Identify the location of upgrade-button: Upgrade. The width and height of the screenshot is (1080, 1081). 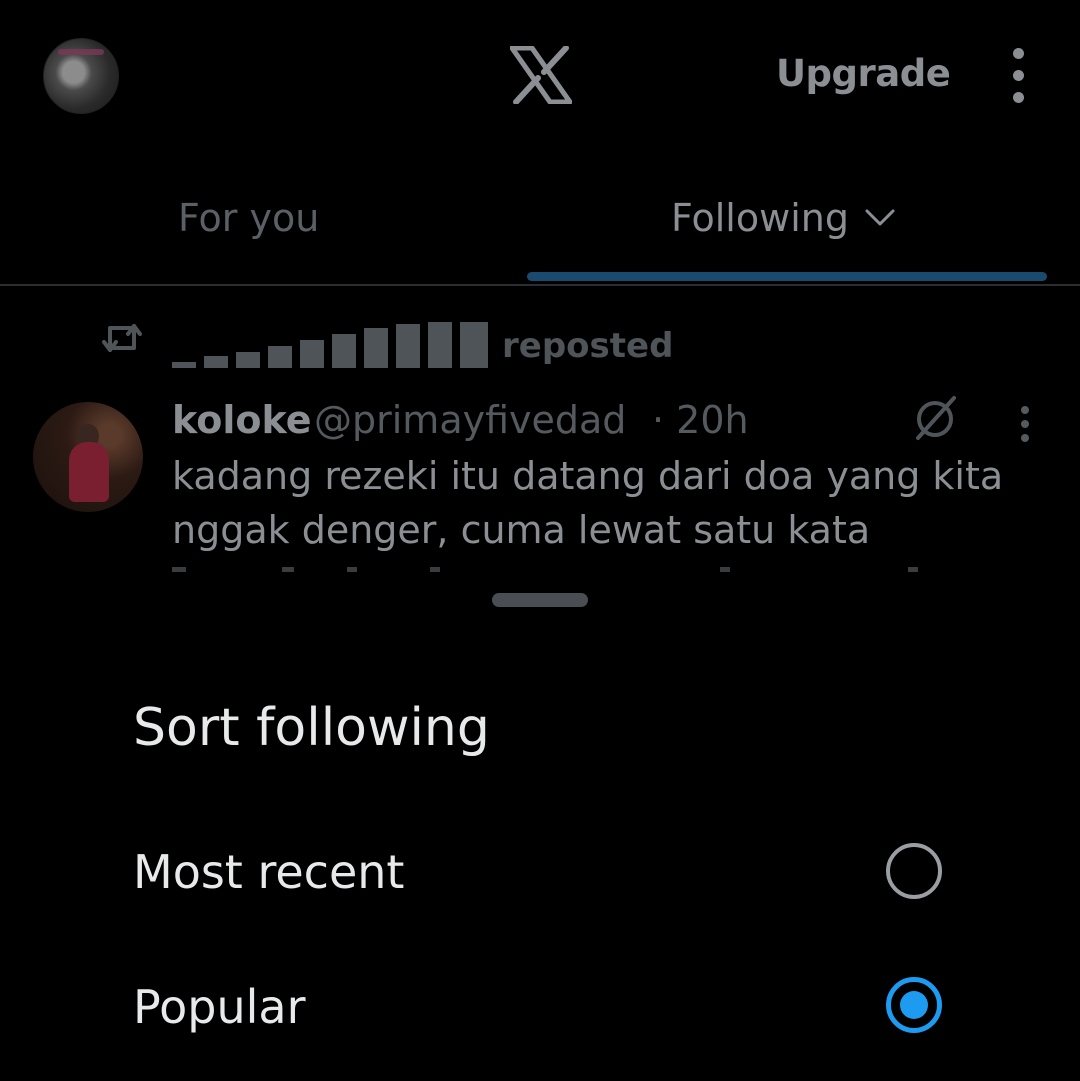
(863, 73).